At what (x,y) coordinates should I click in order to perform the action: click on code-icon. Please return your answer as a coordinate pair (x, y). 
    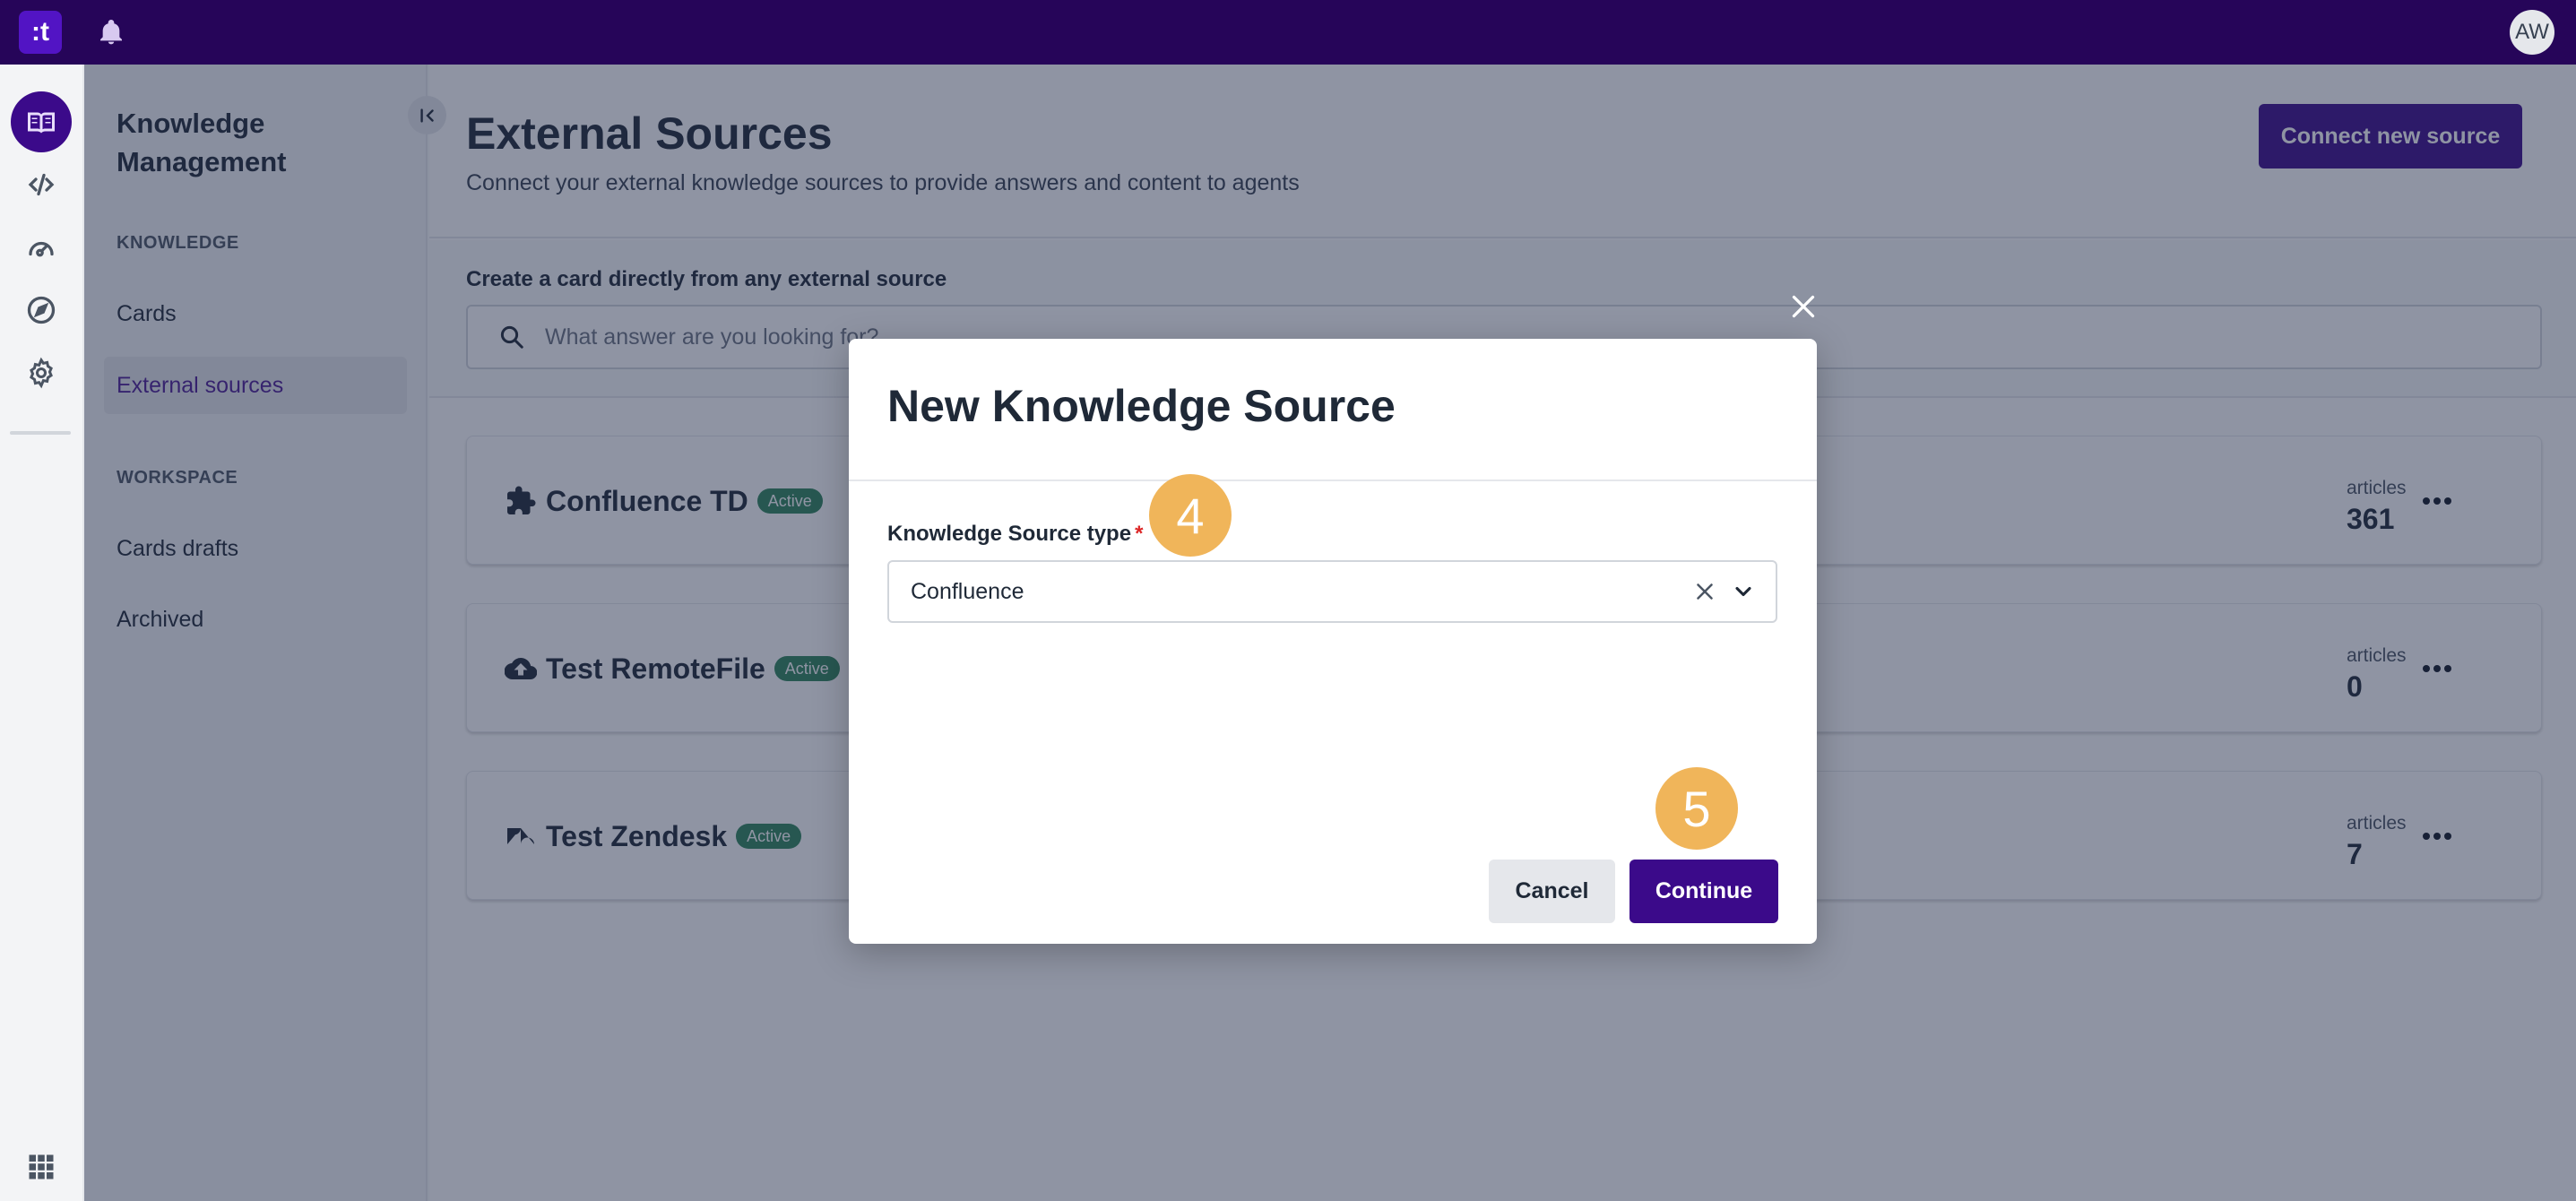
    Looking at the image, I should click on (41, 184).